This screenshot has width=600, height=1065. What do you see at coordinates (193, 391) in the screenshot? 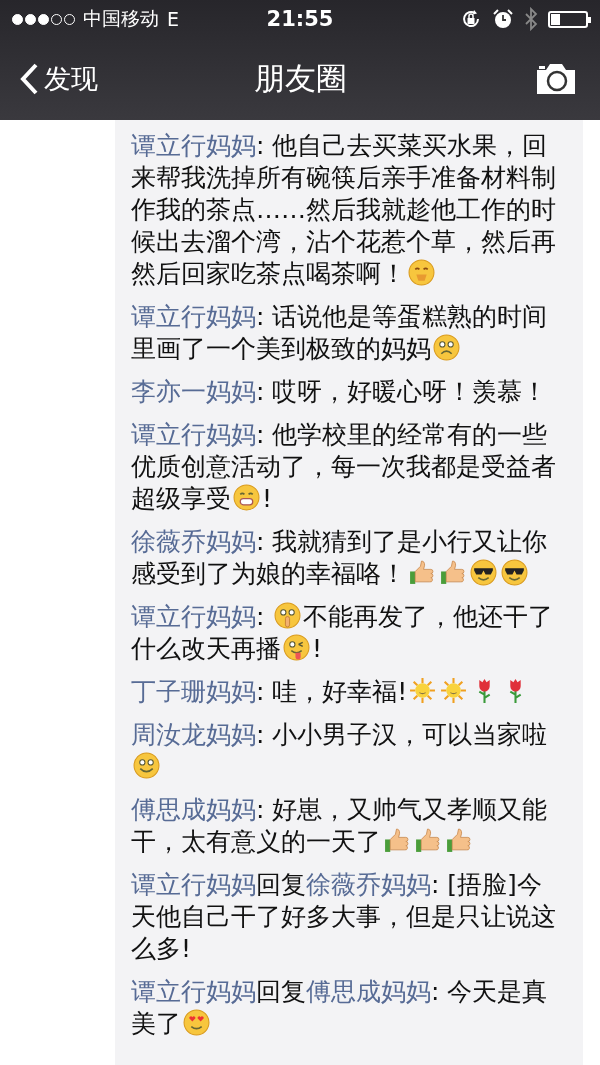
I see `user-name-link: 李亦一妈妈` at bounding box center [193, 391].